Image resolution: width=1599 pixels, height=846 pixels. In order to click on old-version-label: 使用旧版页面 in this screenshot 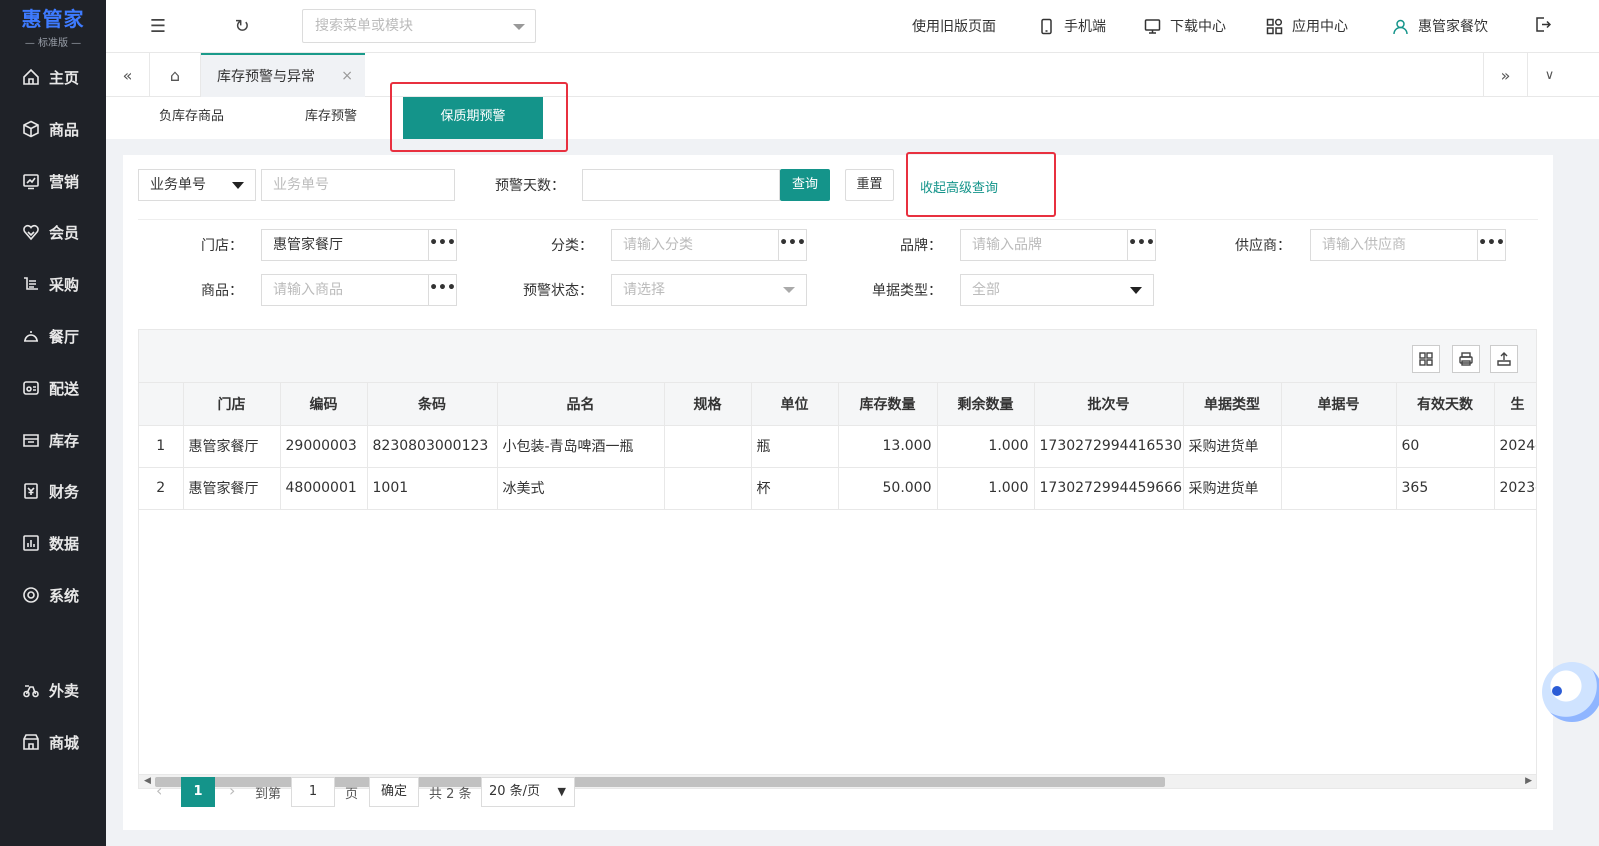, I will do `click(954, 27)`.